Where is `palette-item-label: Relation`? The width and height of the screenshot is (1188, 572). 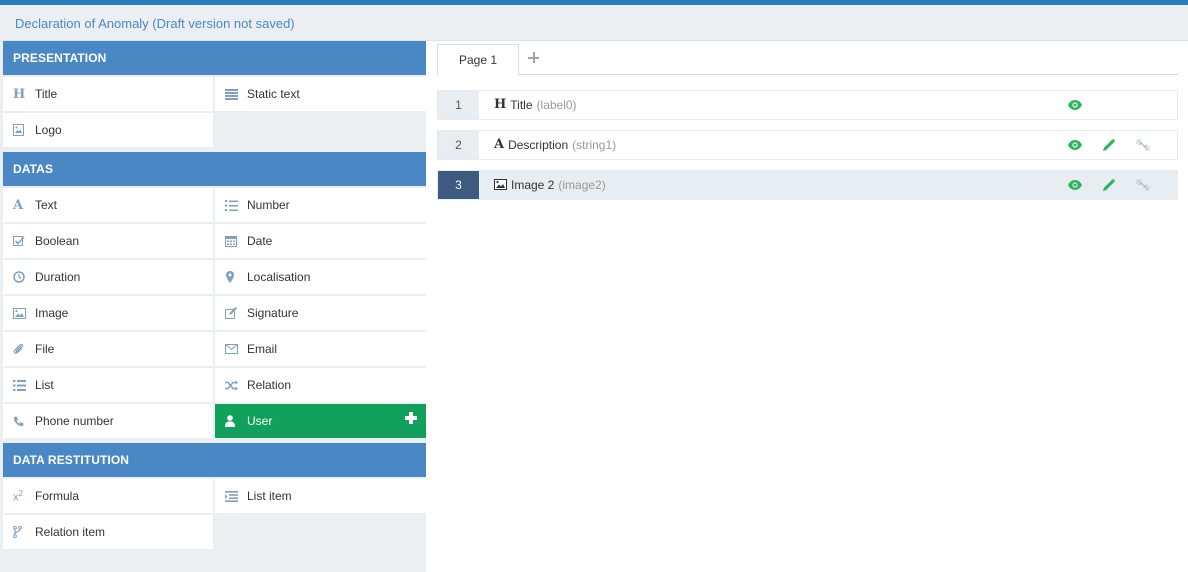
palette-item-label: Relation is located at coordinates (269, 385).